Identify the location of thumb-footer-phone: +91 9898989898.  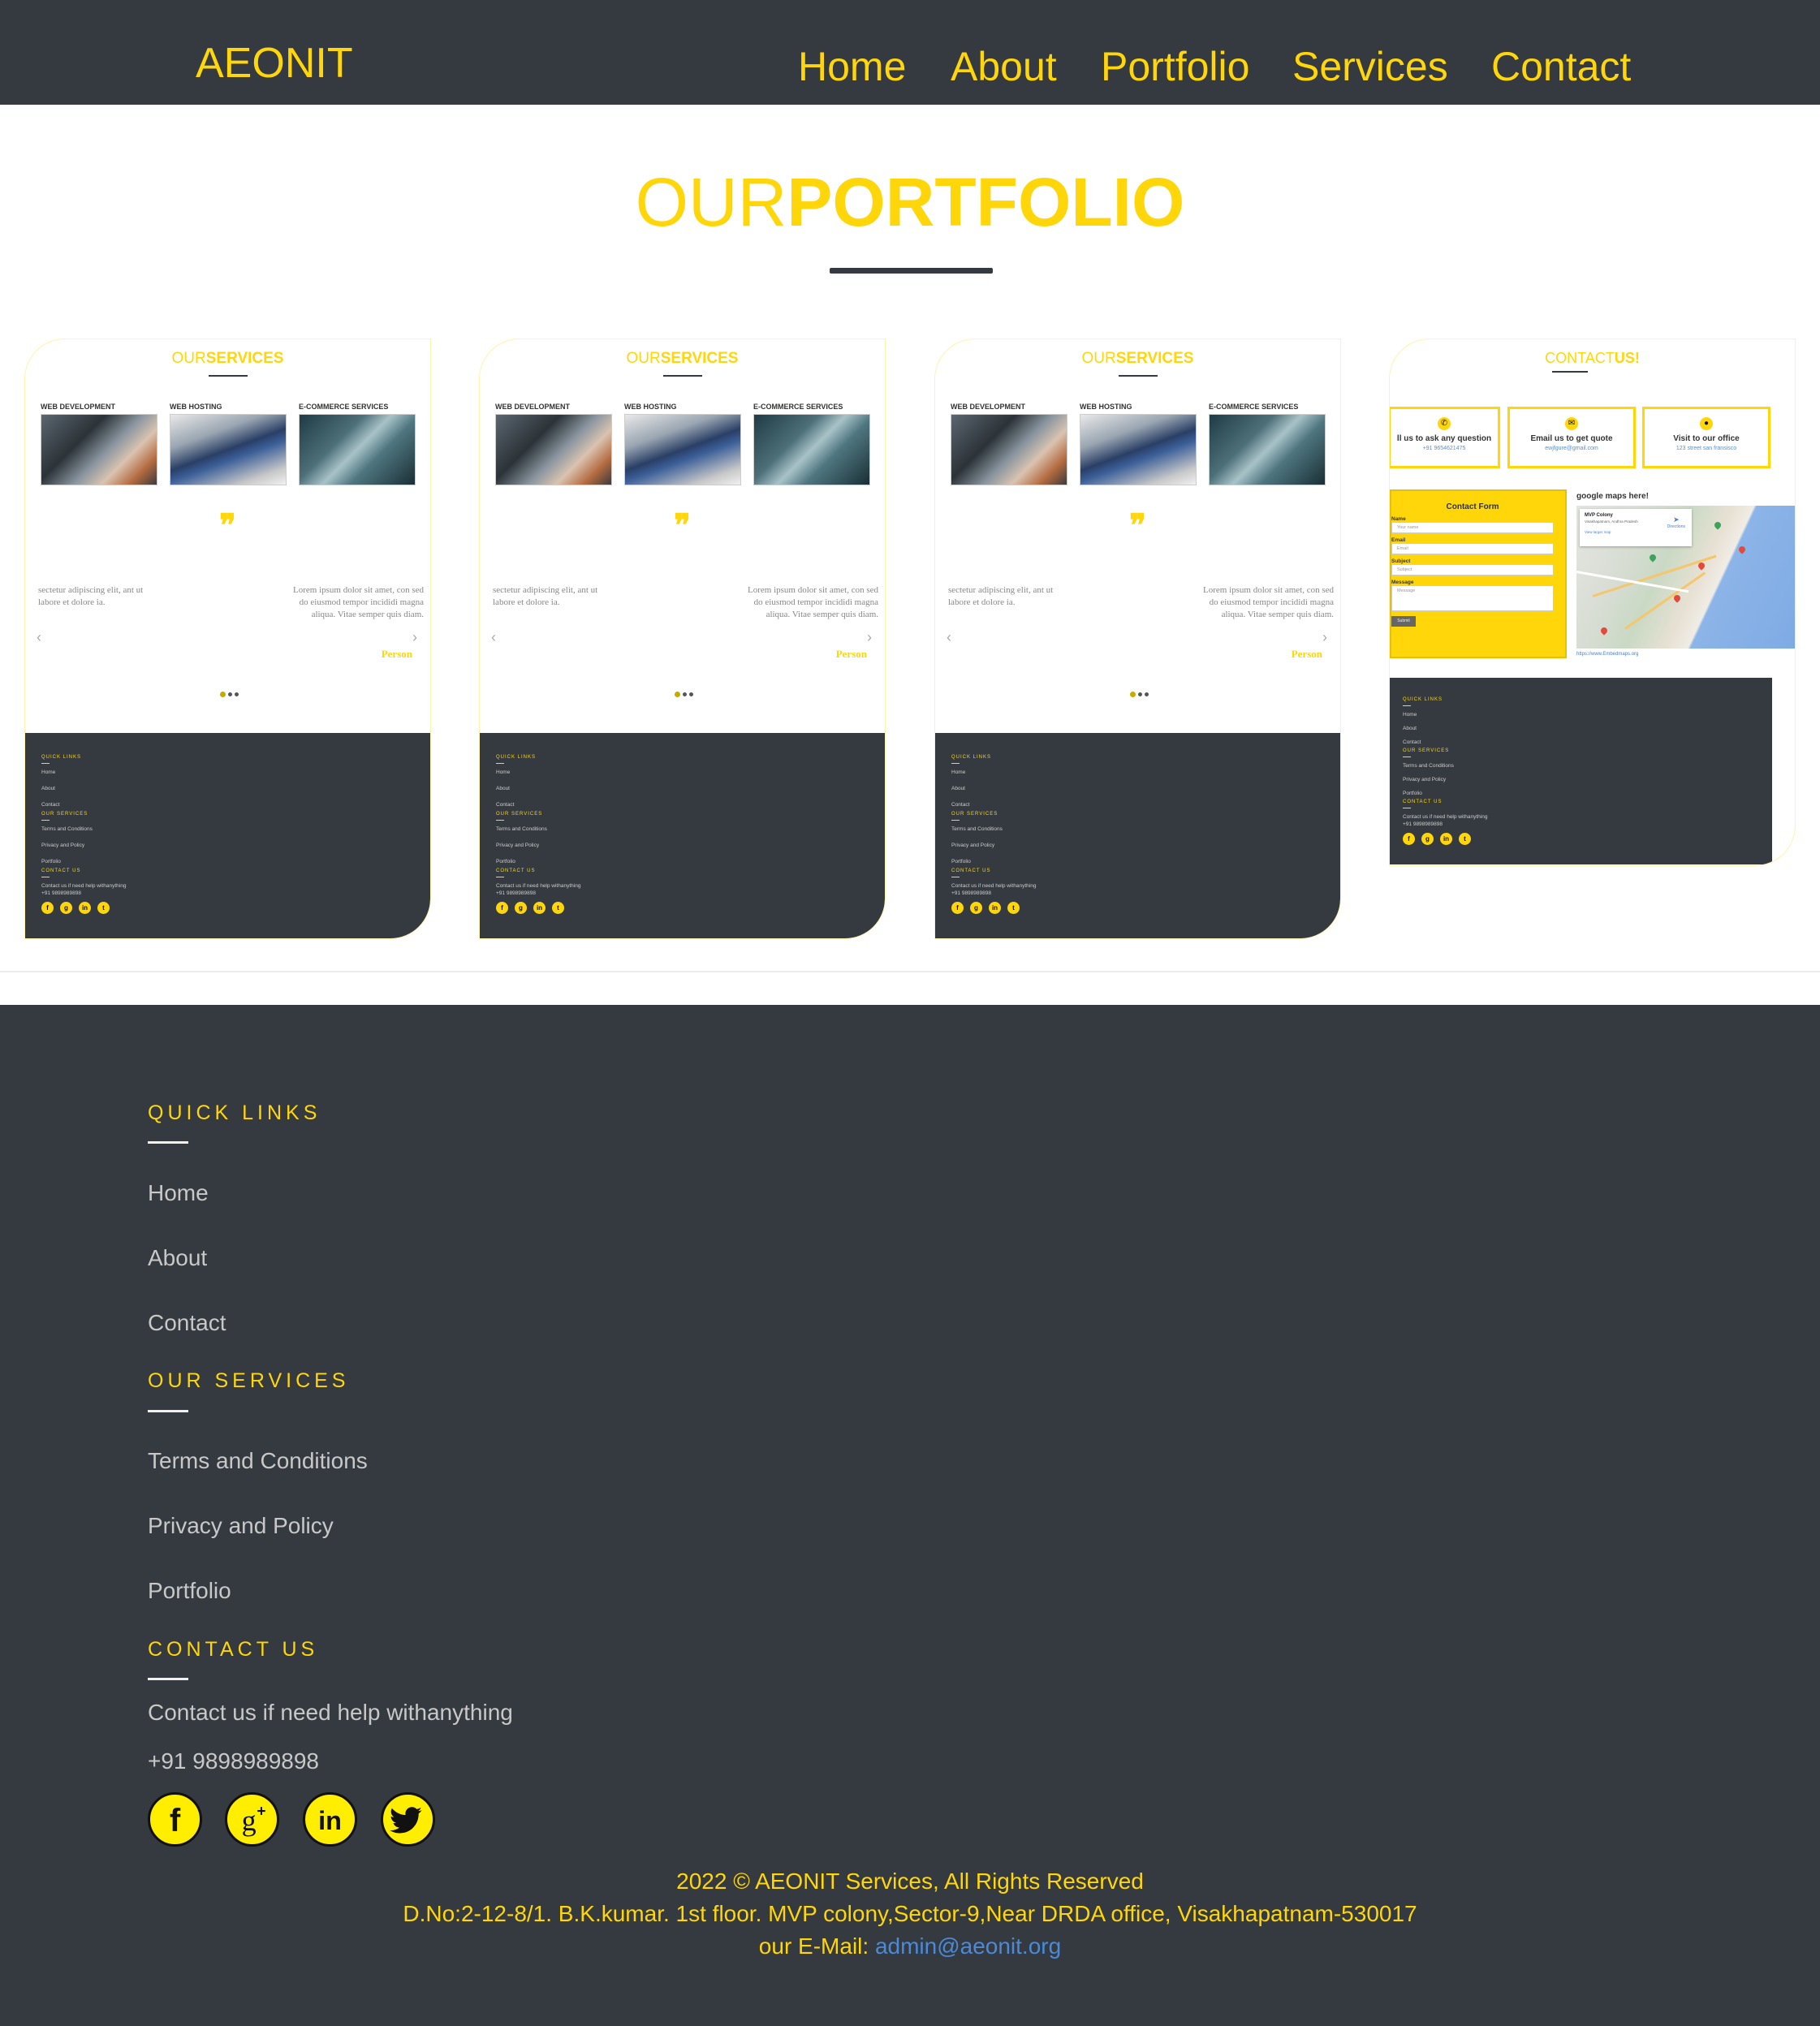
(516, 893).